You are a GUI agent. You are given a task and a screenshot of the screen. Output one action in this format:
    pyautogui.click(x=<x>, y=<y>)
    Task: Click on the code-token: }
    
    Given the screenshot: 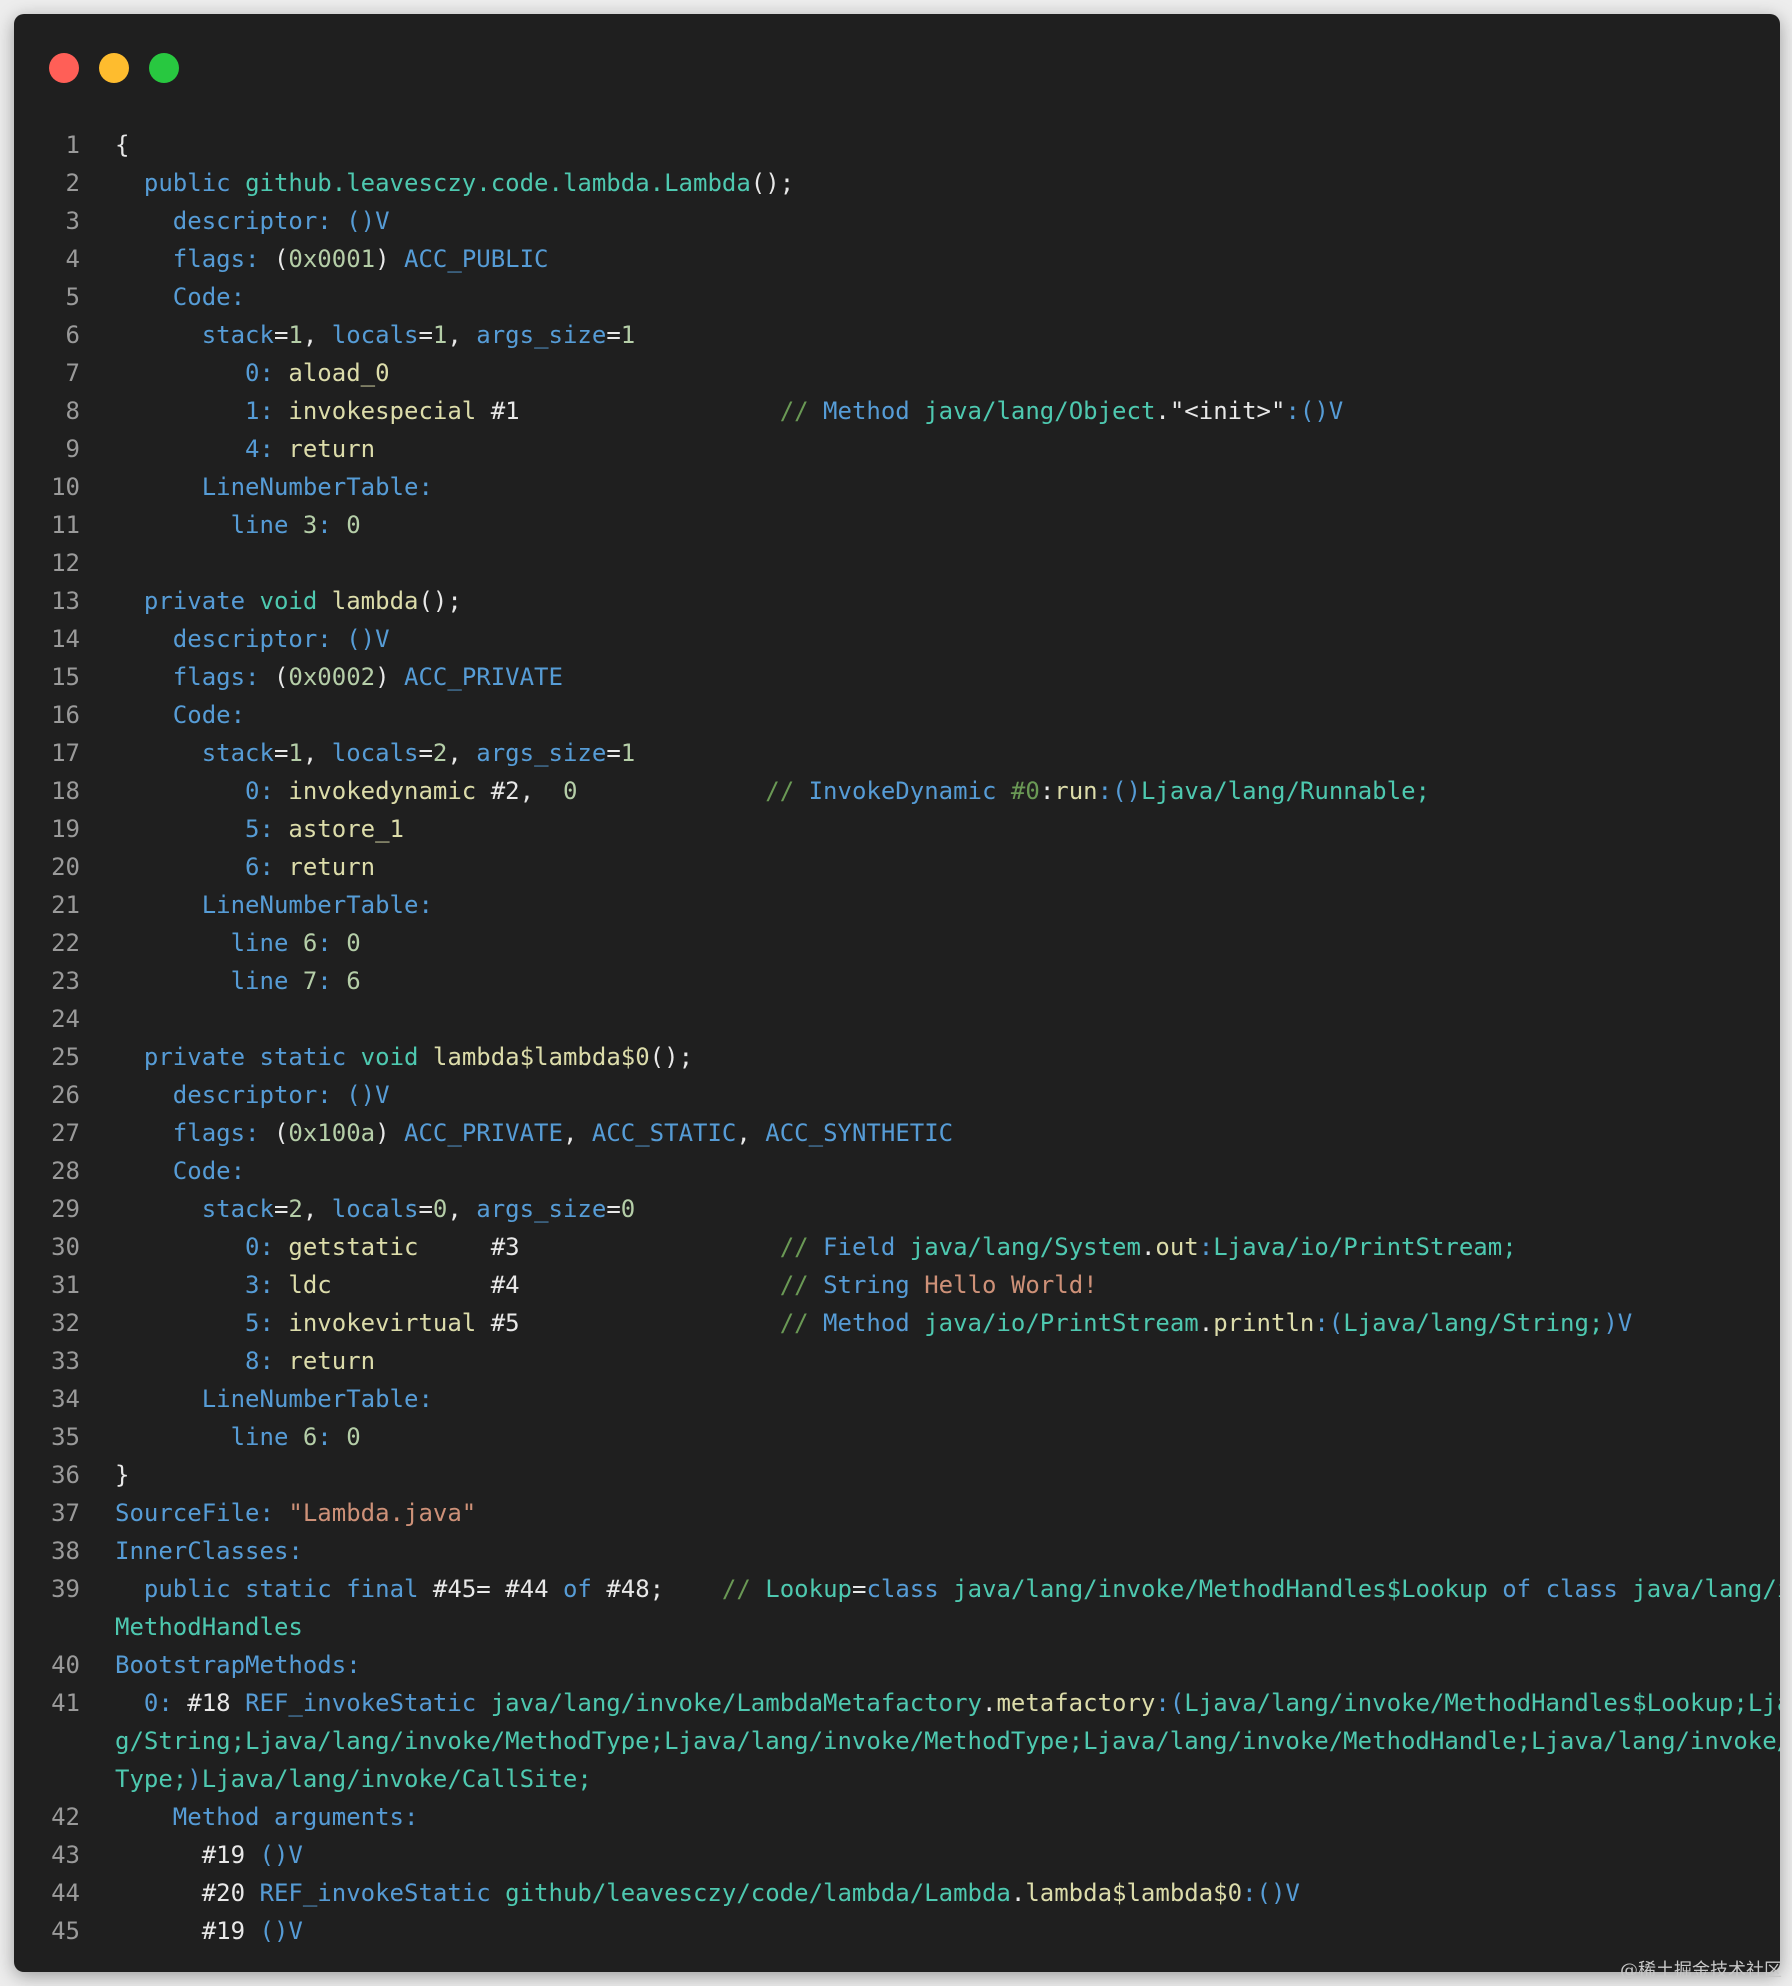 What is the action you would take?
    pyautogui.click(x=122, y=1475)
    